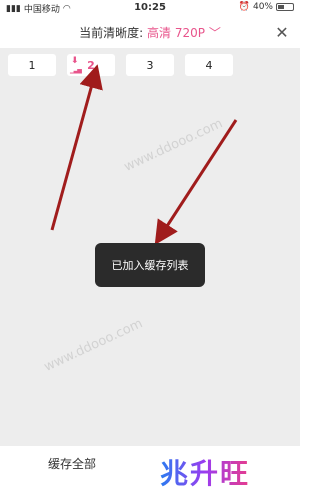 The height and width of the screenshot is (502, 320). I want to click on brand-logo: 兆升旺, so click(205, 472).